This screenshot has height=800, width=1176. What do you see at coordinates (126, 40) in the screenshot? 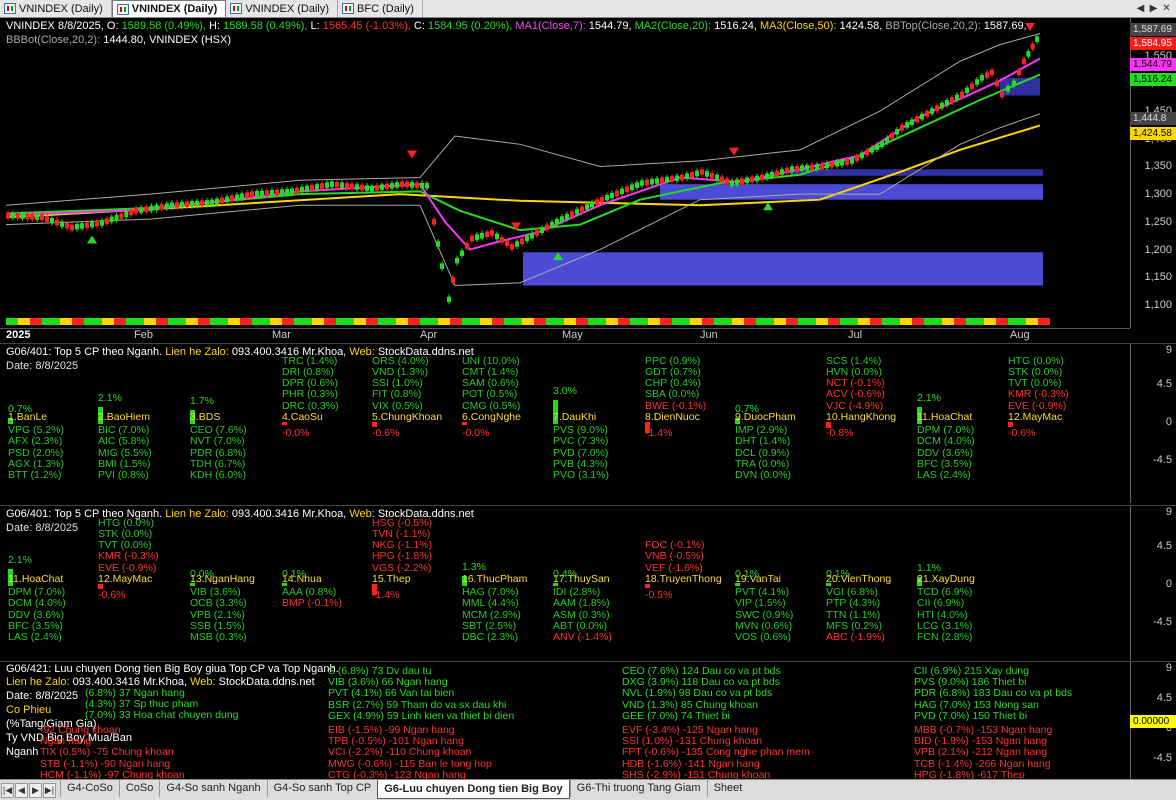
I see `price-header2-seg-1: 1444.80,` at bounding box center [126, 40].